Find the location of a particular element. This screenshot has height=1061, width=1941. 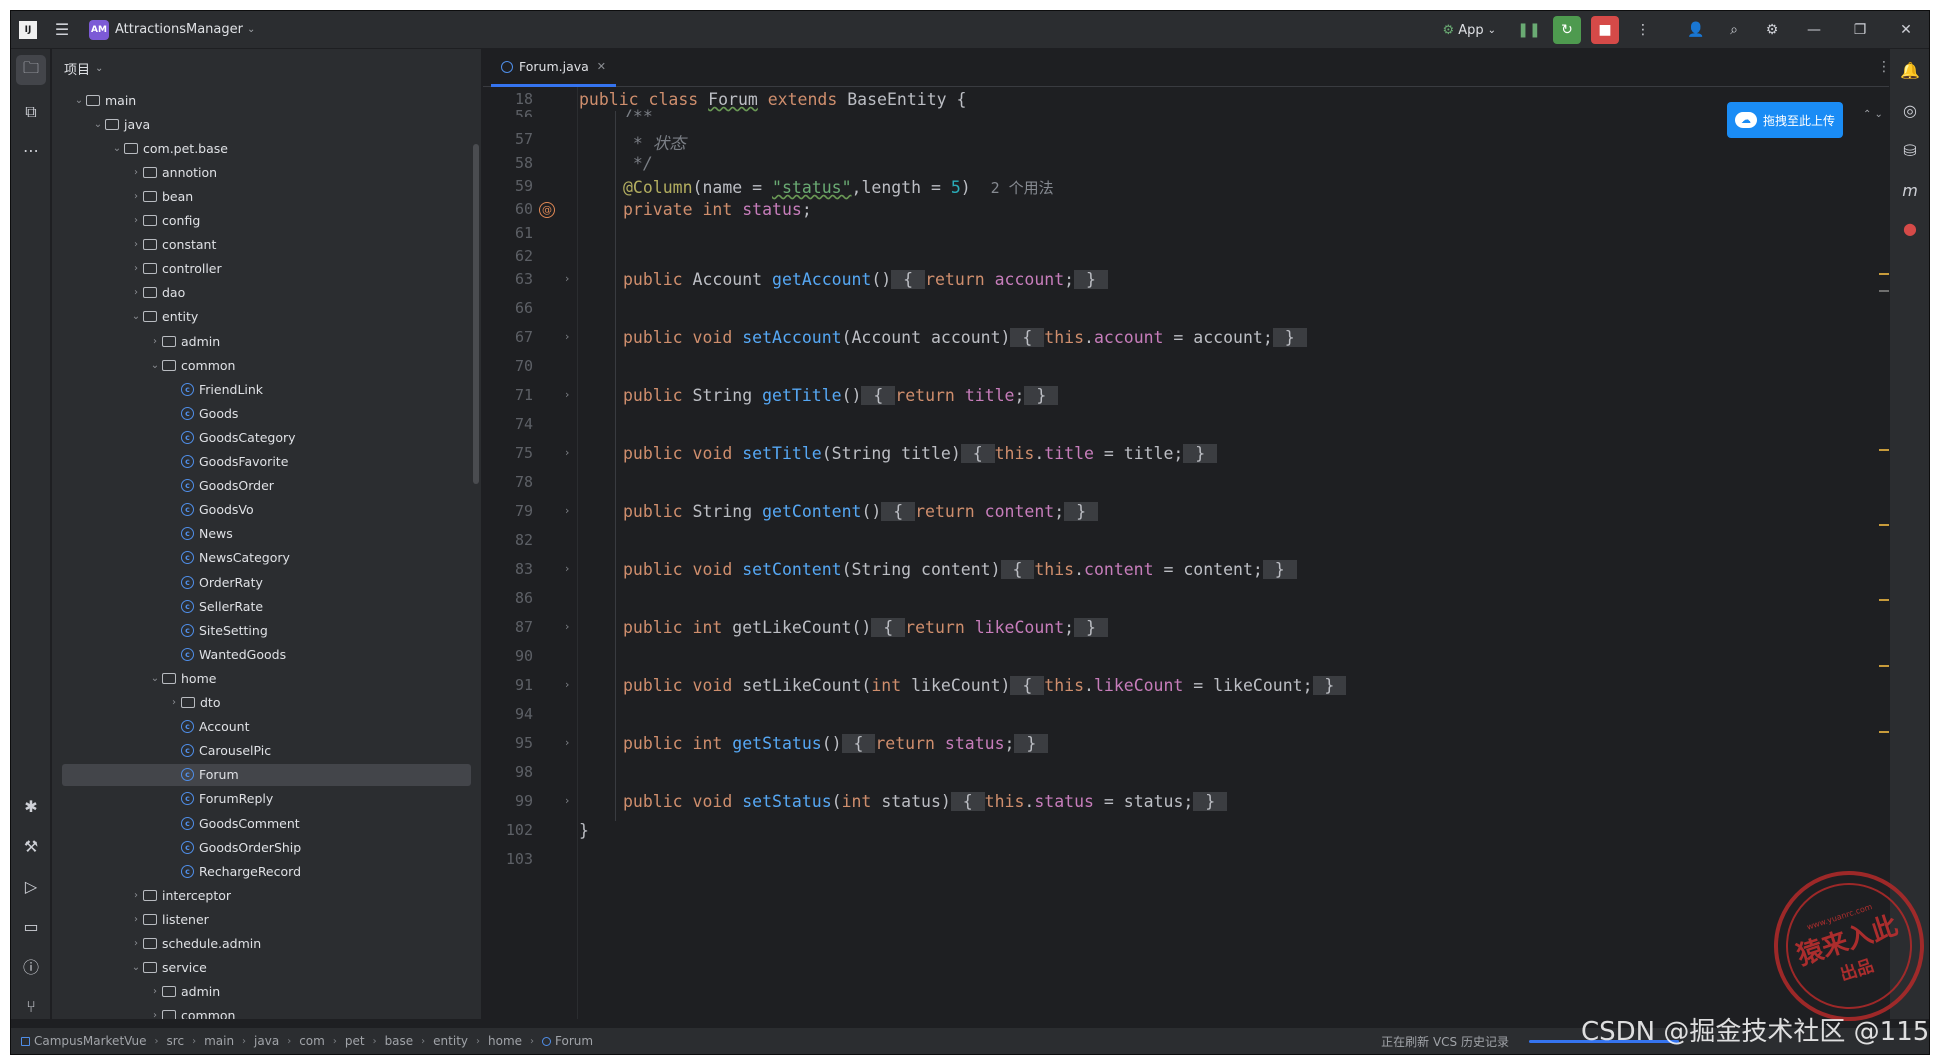

project-badge: AM is located at coordinates (99, 29).